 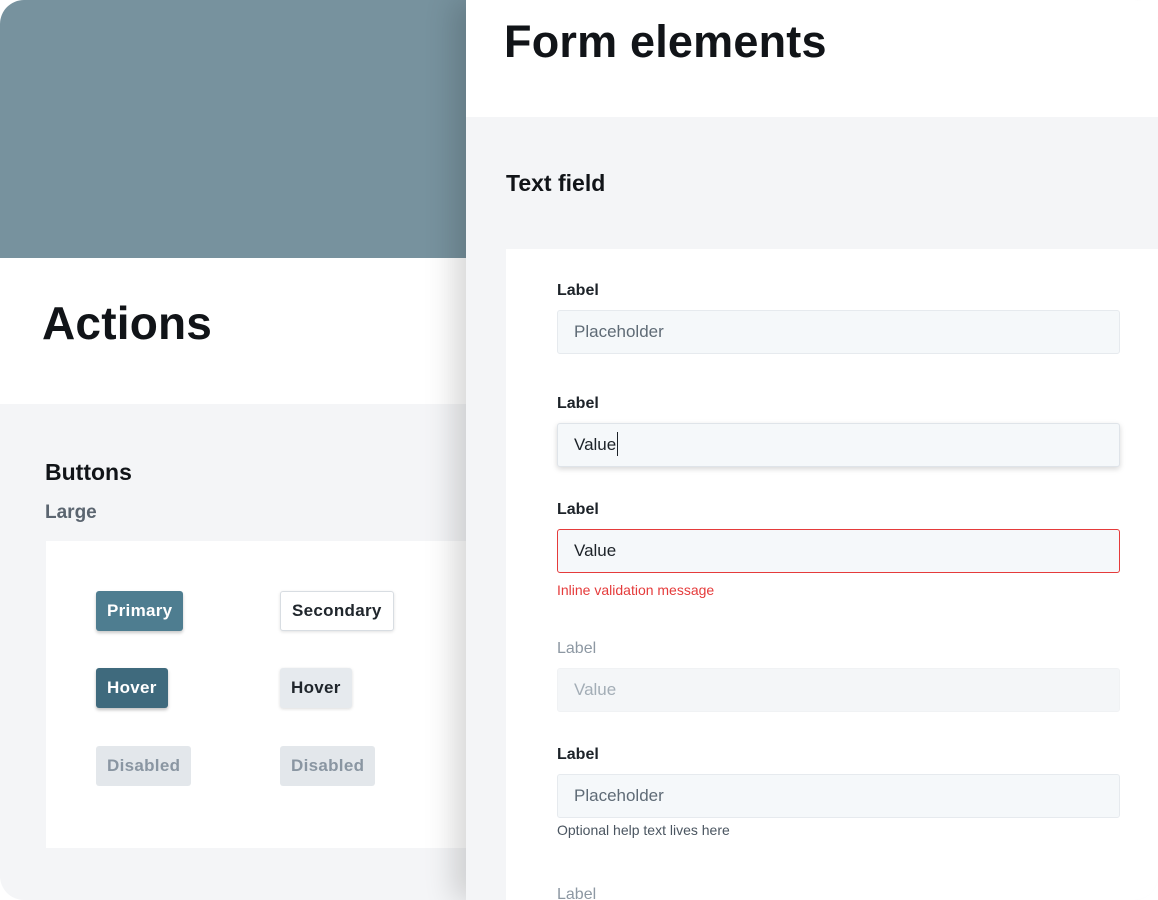 I want to click on text-input-error: Value, so click(x=838, y=551).